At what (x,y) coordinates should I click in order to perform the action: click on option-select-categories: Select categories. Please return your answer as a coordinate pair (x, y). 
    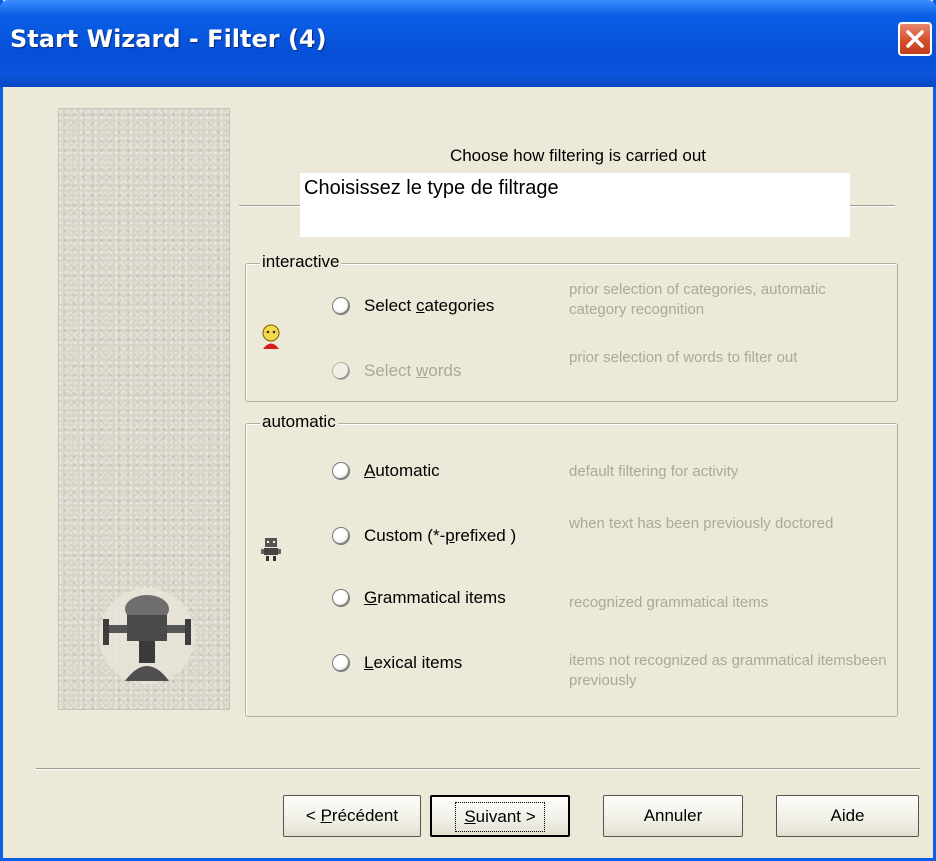
    Looking at the image, I should click on (413, 306).